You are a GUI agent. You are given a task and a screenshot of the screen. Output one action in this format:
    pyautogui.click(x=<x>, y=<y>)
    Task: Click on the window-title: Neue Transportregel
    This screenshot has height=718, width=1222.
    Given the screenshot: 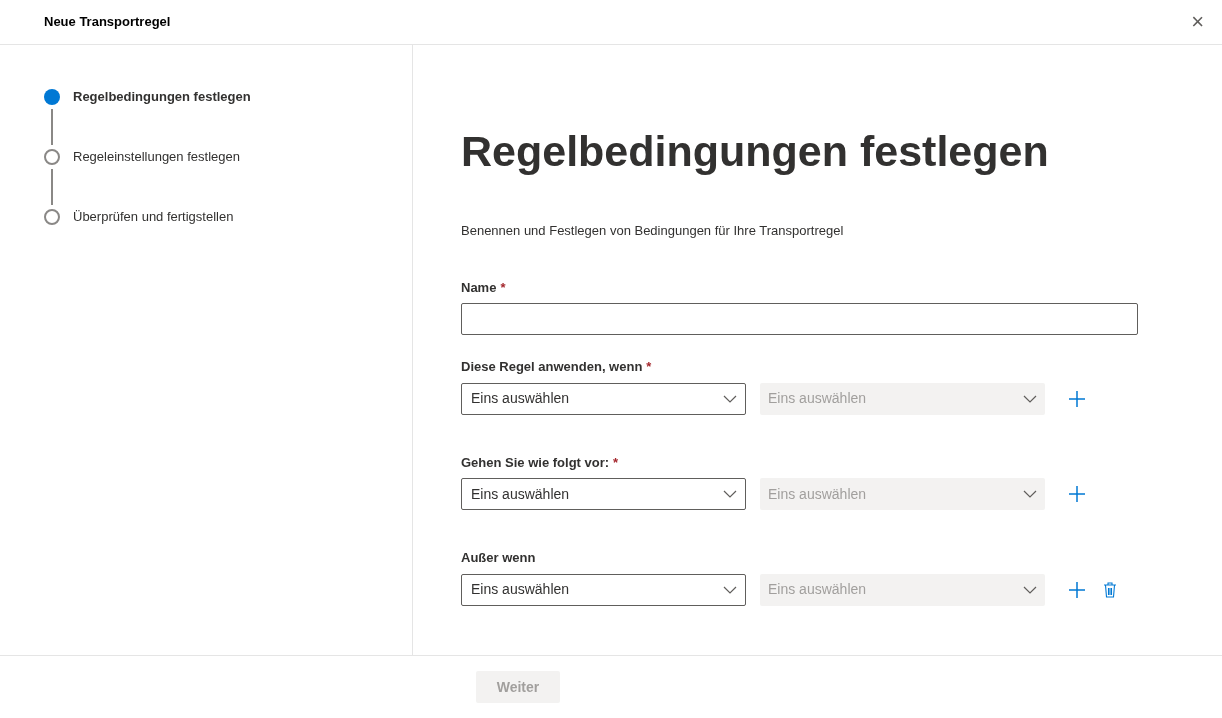 What is the action you would take?
    pyautogui.click(x=107, y=22)
    